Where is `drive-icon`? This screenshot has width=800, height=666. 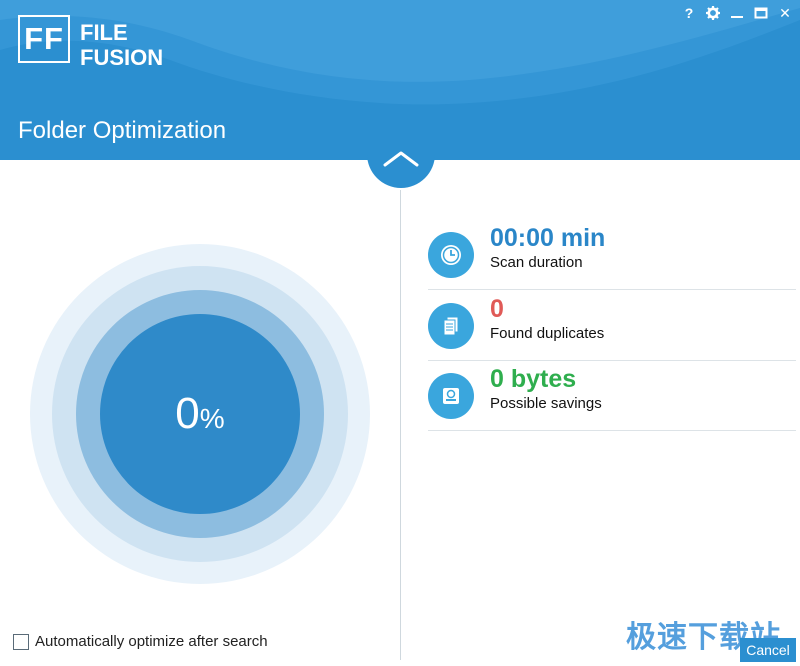 drive-icon is located at coordinates (451, 396).